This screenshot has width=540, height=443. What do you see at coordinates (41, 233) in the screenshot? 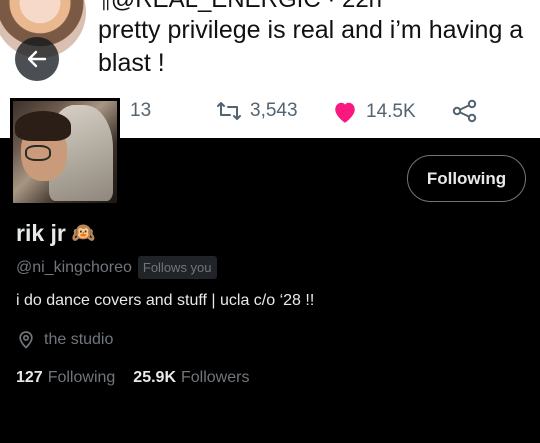
I see `display-name: rik jr` at bounding box center [41, 233].